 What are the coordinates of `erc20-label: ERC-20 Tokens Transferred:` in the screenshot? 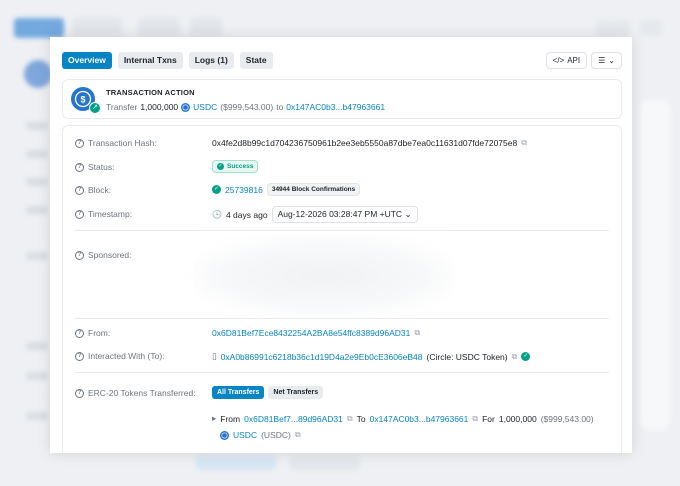 It's located at (142, 393).